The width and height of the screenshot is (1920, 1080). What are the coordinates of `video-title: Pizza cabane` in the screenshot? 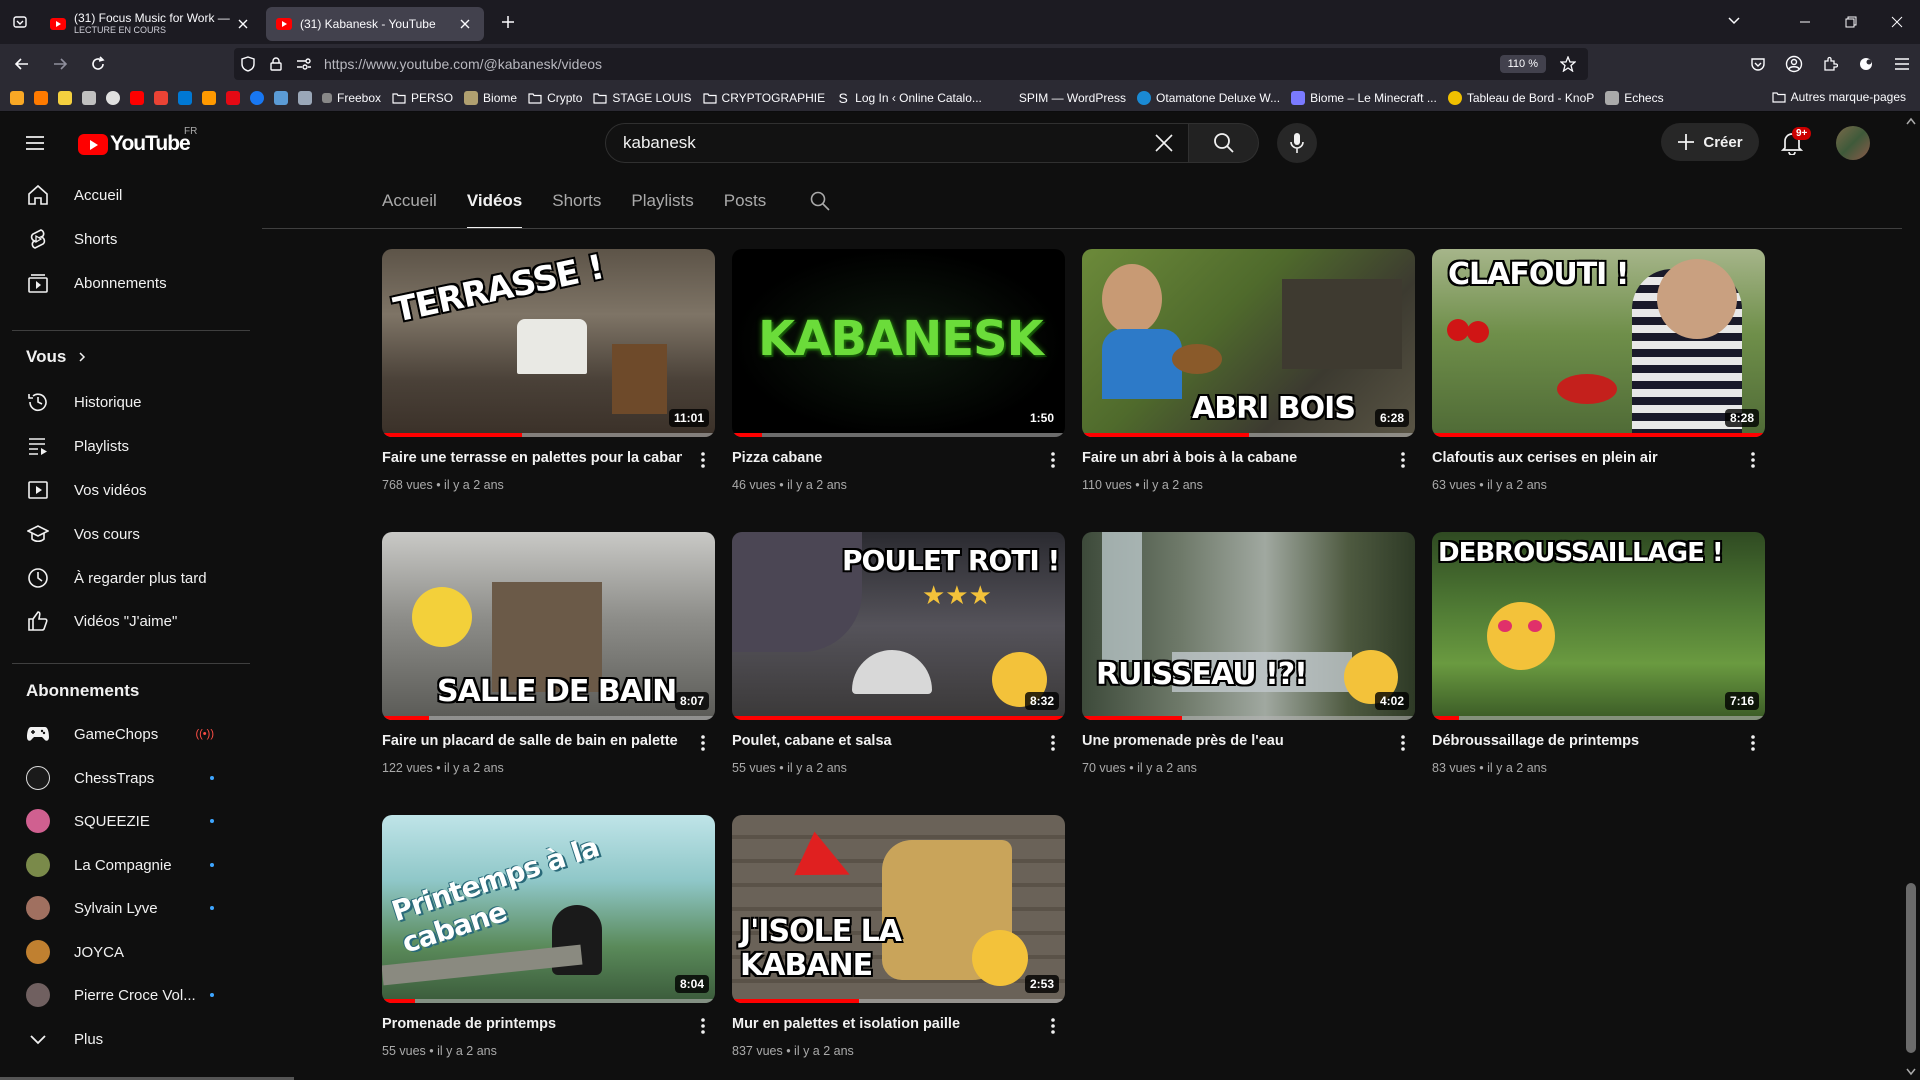 It's located at (882, 458).